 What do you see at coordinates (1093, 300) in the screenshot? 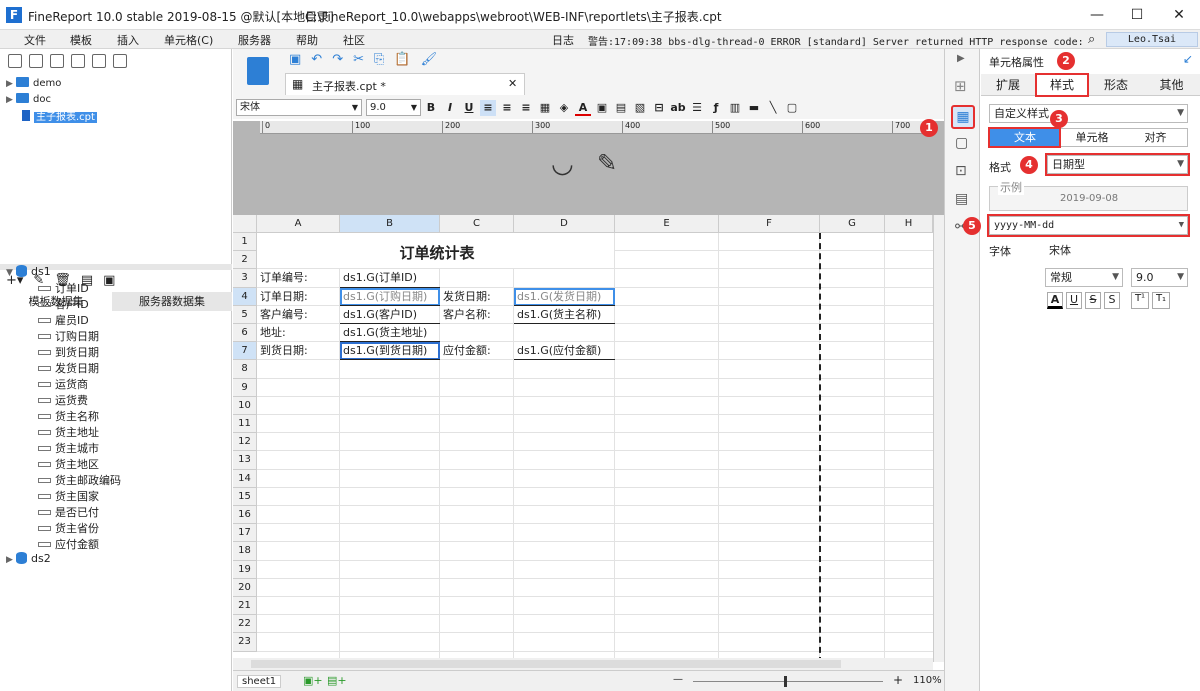
I see `strikethrough-button: S` at bounding box center [1093, 300].